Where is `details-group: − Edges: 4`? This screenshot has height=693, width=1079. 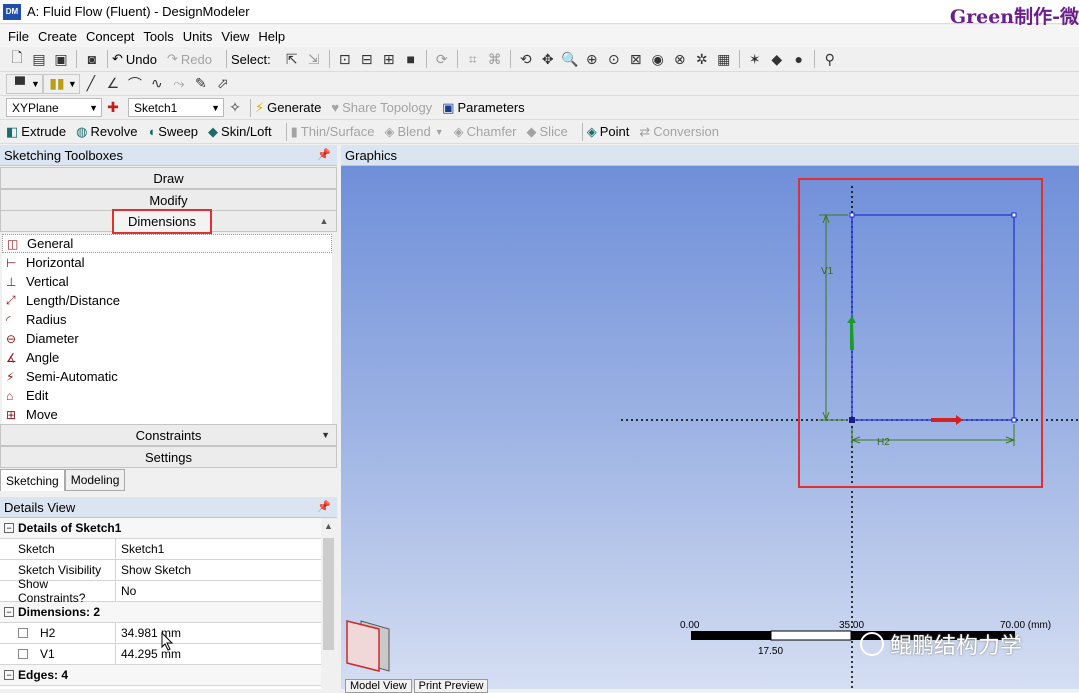 details-group: − Edges: 4 is located at coordinates (160, 675).